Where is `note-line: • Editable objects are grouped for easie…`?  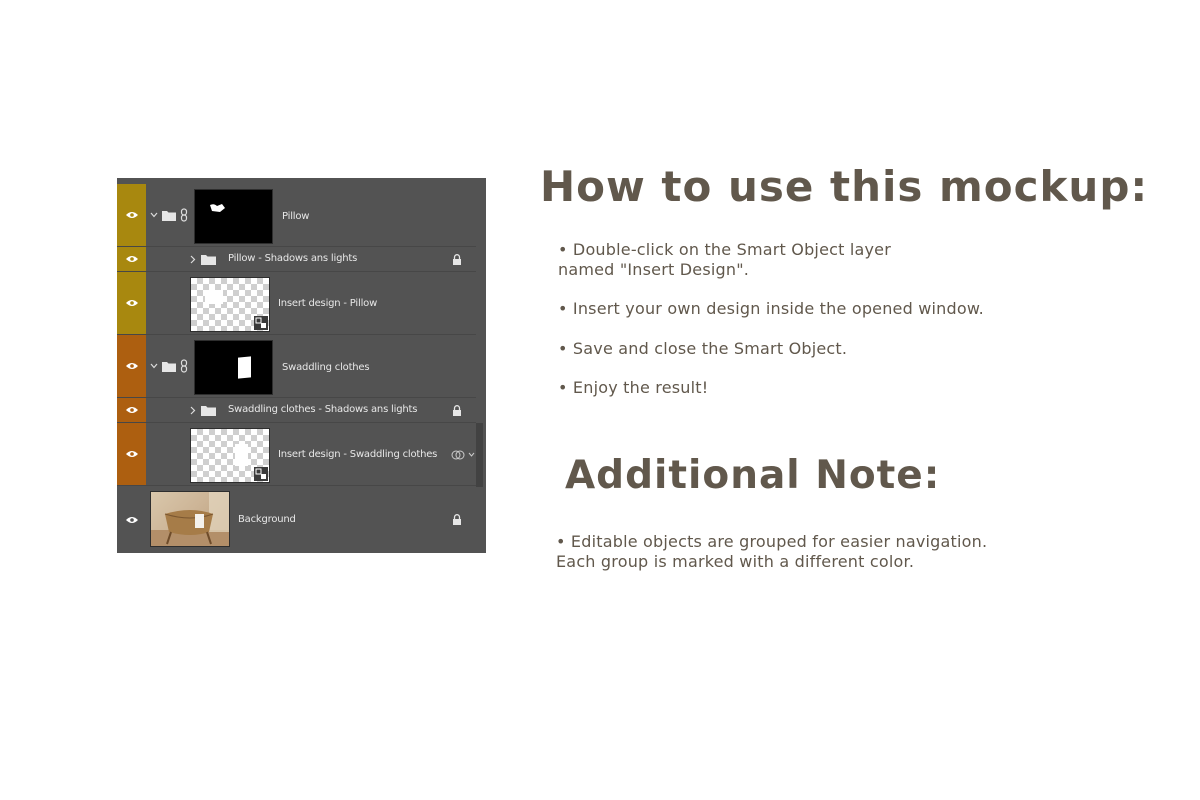 note-line: • Editable objects are grouped for easie… is located at coordinates (772, 541).